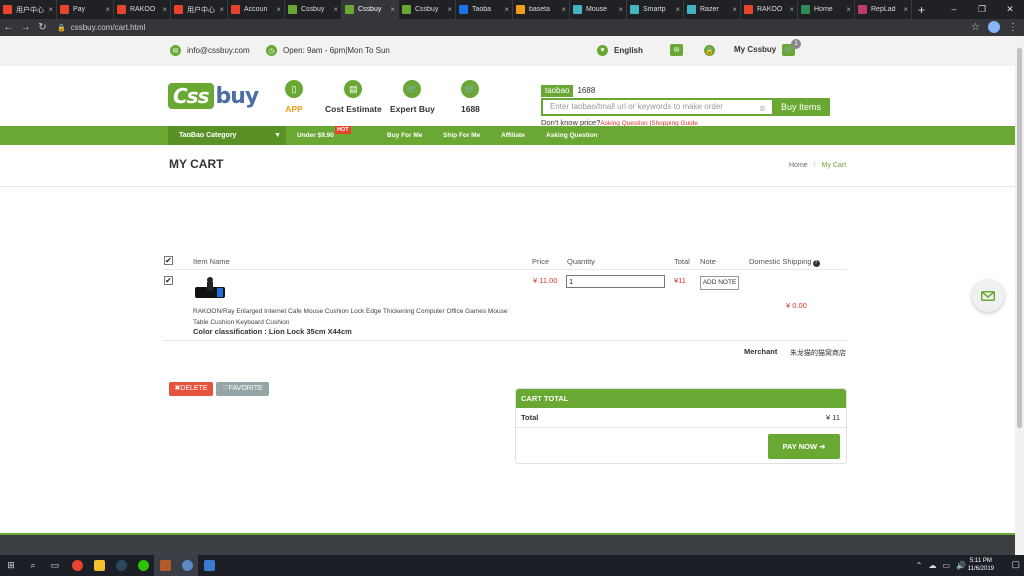 This screenshot has height=576, width=1024. Describe the element at coordinates (42, 27) in the screenshot. I see `reload-icon: ↻` at that location.